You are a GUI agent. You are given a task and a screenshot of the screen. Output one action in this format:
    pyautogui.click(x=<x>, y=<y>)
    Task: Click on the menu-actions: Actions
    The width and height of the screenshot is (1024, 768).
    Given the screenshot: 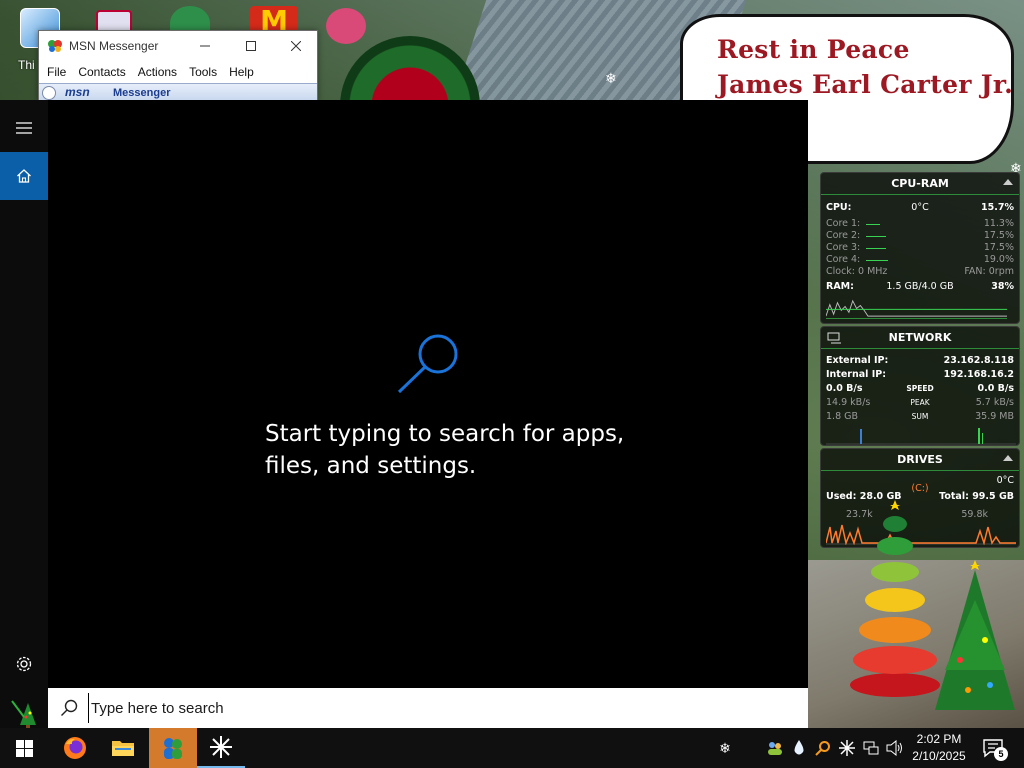 What is the action you would take?
    pyautogui.click(x=157, y=72)
    